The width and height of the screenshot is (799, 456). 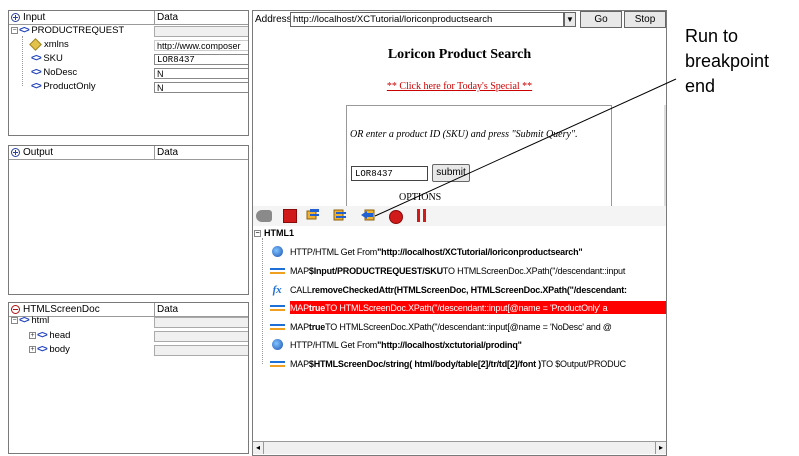 I want to click on callout-line, so click(x=525, y=147).